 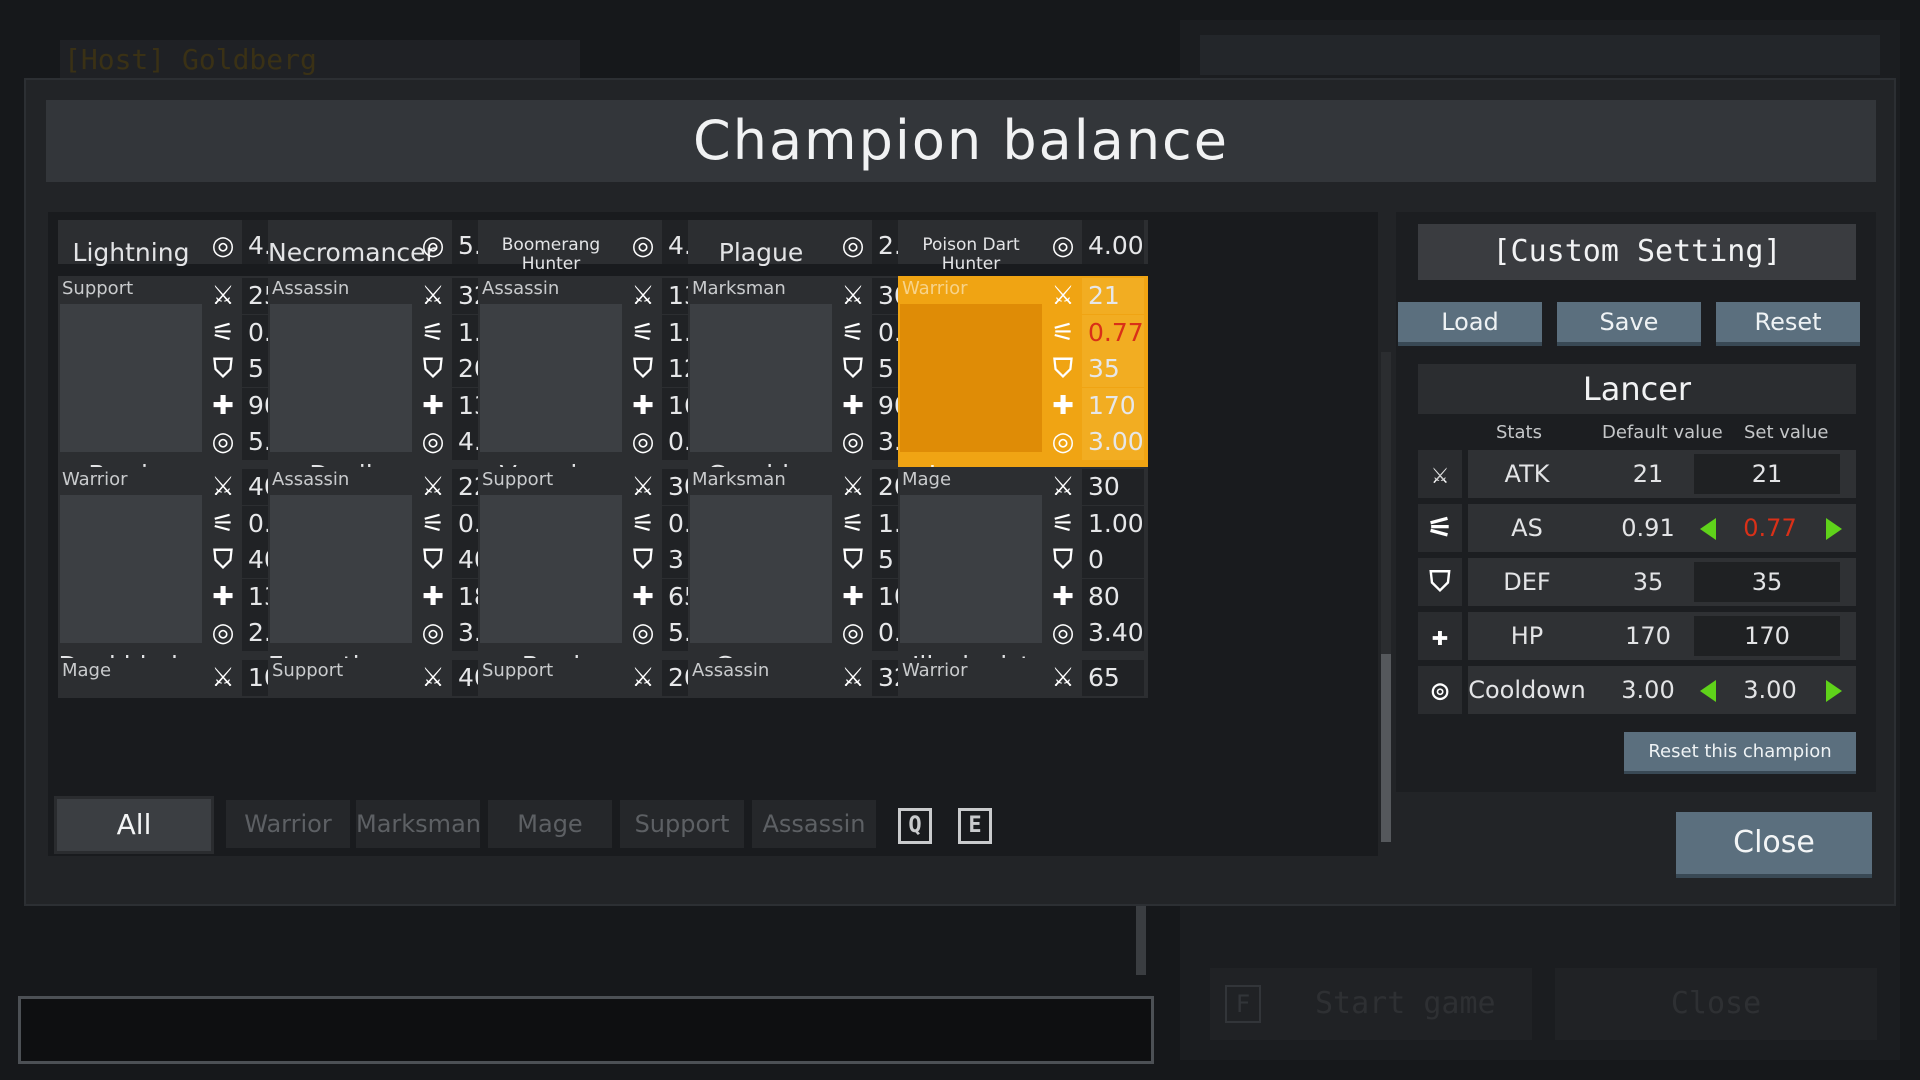 I want to click on default-value: 21, so click(x=1648, y=474).